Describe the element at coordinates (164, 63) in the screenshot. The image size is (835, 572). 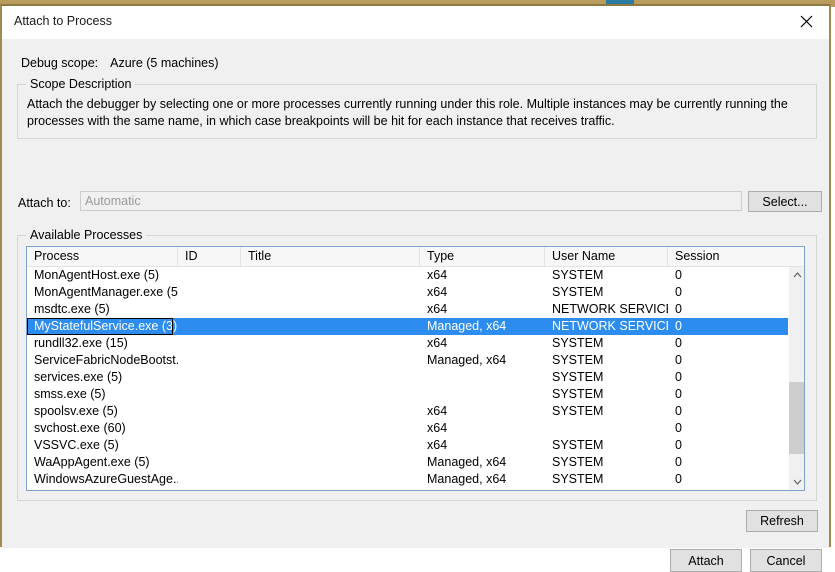
I see `debug-scope-value: Azure (5 machines)` at that location.